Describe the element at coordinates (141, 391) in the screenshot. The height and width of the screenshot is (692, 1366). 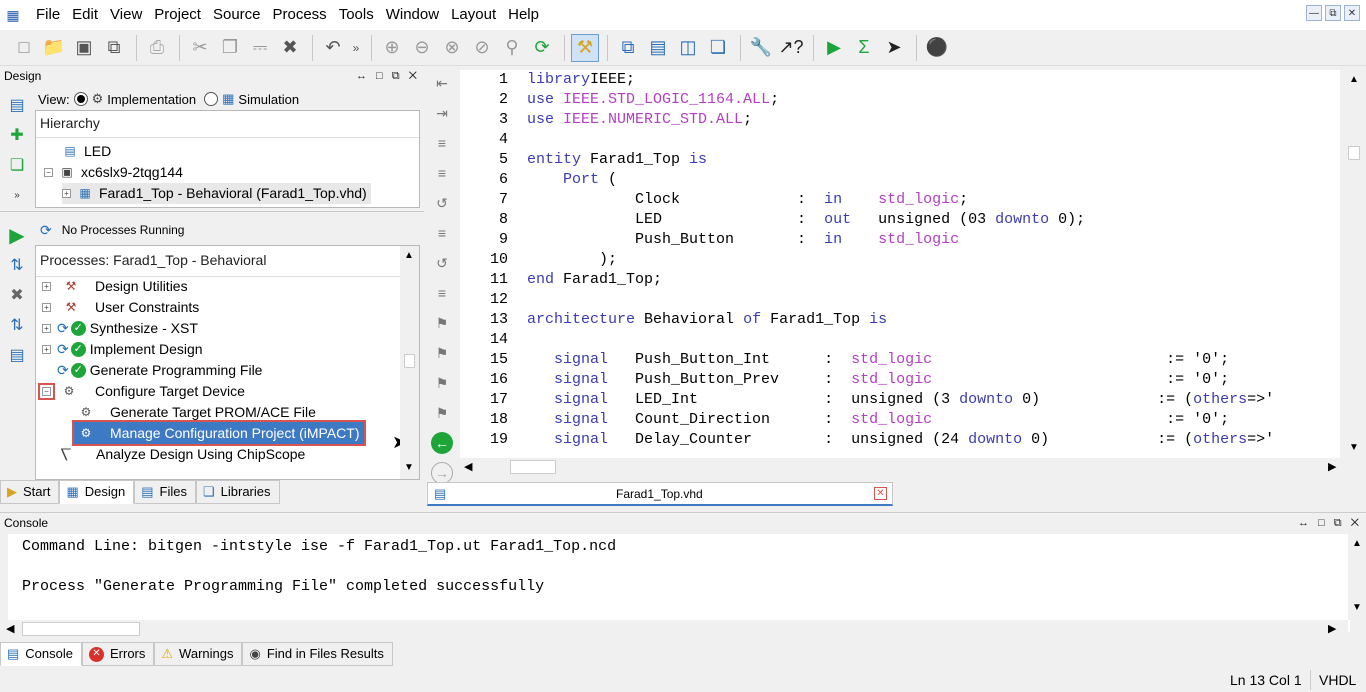
I see `process-configure-target: − ⚙ Configure Target Device` at that location.